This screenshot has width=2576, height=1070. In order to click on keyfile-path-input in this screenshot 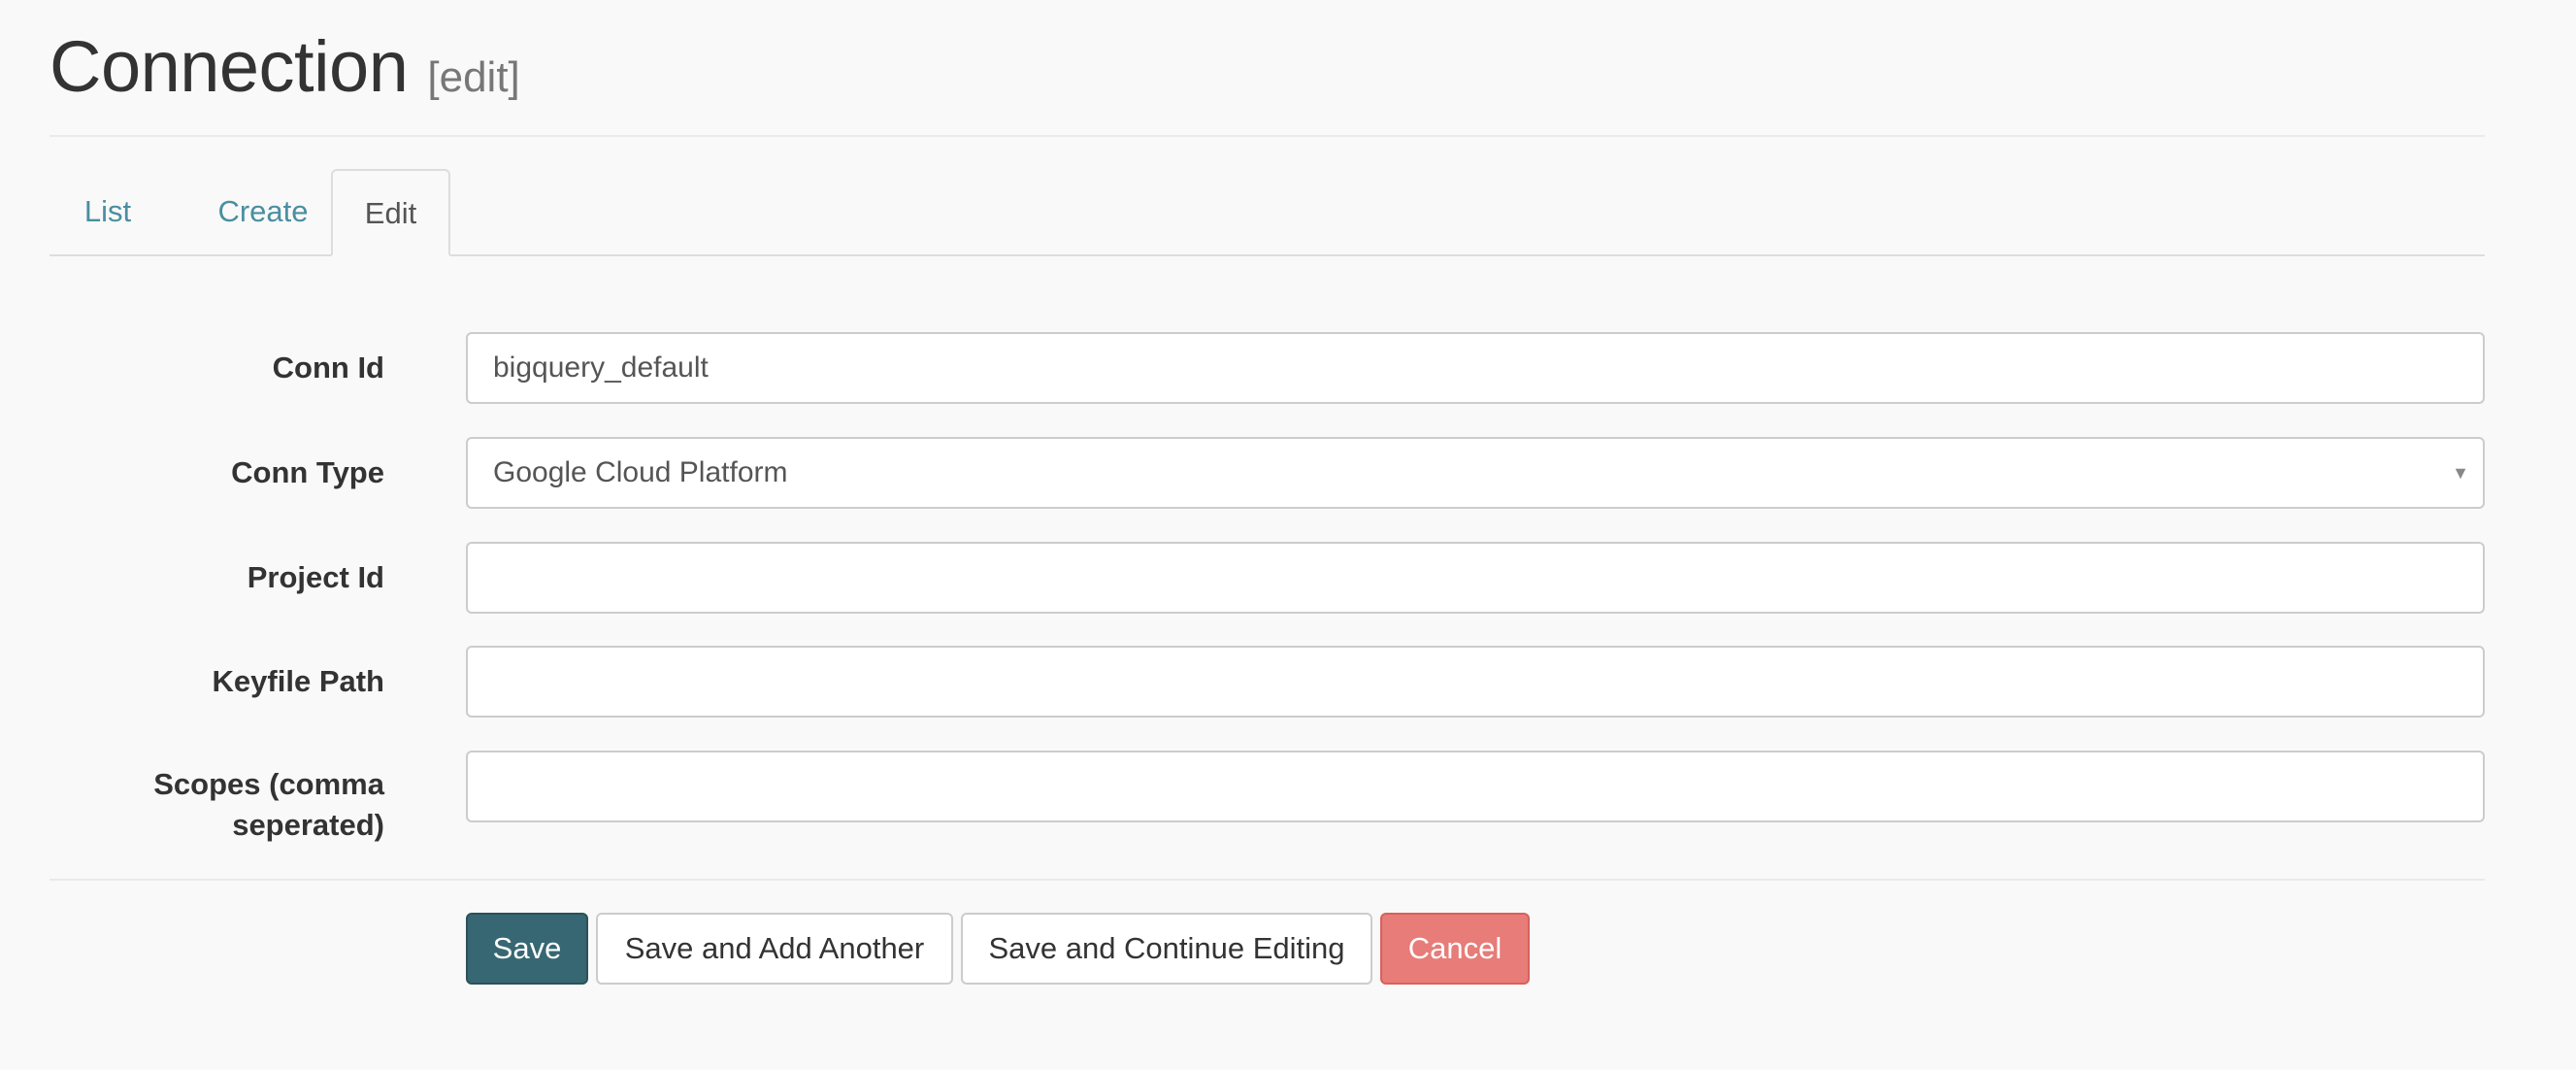, I will do `click(1475, 682)`.